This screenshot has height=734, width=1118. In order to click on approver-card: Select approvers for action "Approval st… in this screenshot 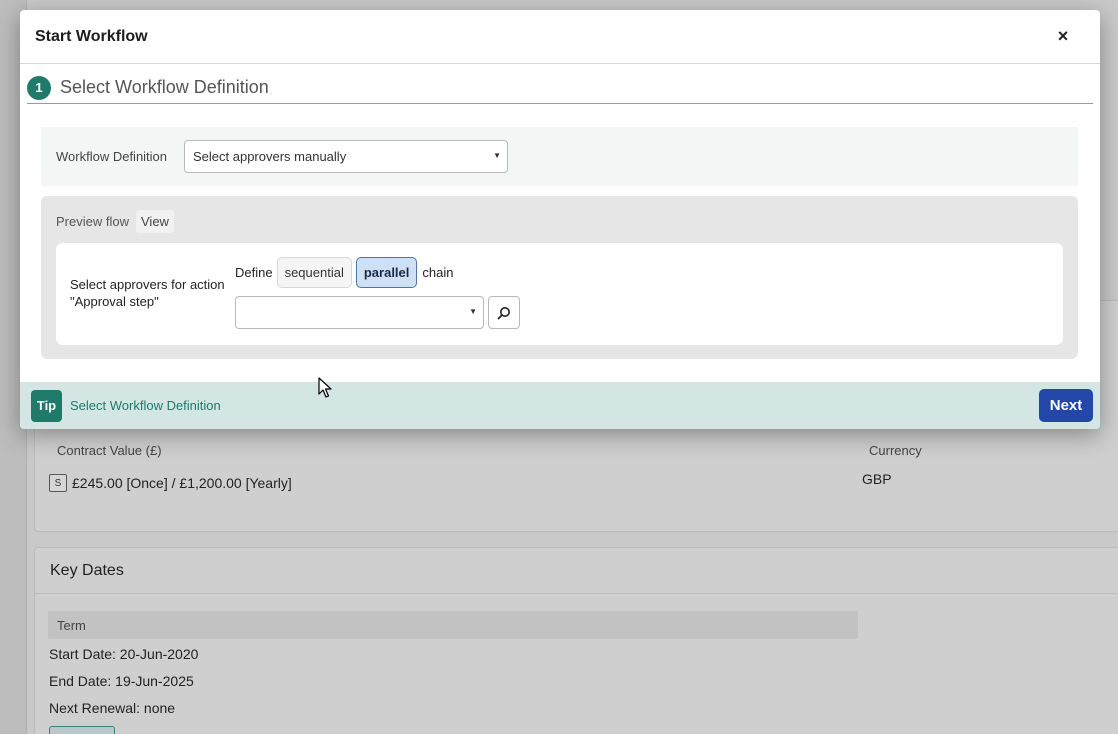, I will do `click(559, 294)`.